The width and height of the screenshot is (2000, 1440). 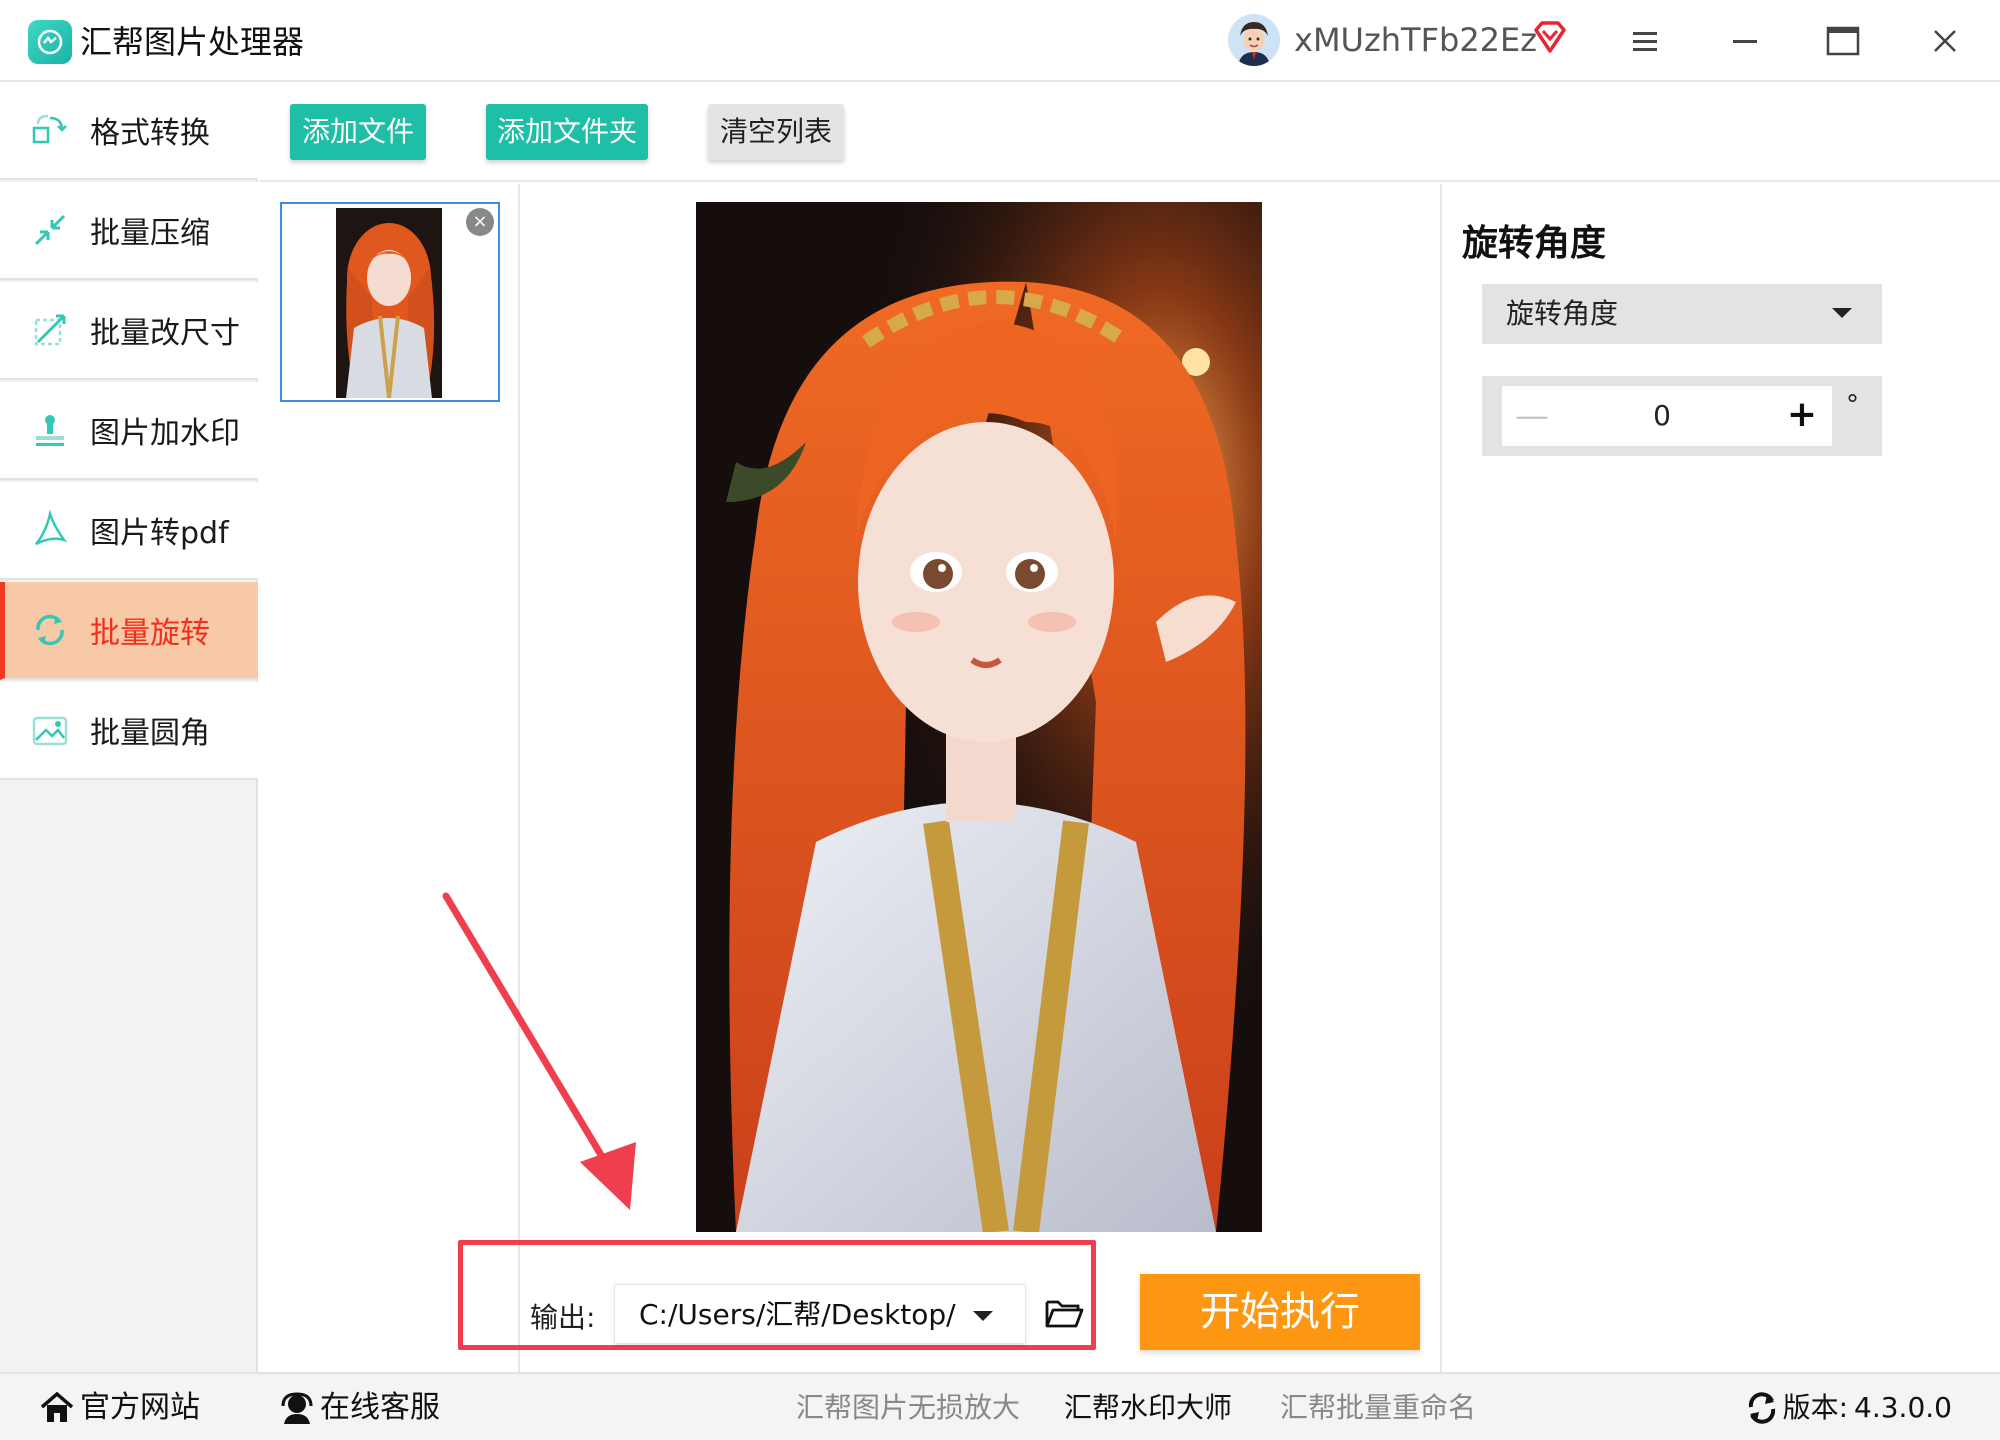 What do you see at coordinates (1378, 1407) in the screenshot?
I see `footer-link-rename: 汇帮批量重命名` at bounding box center [1378, 1407].